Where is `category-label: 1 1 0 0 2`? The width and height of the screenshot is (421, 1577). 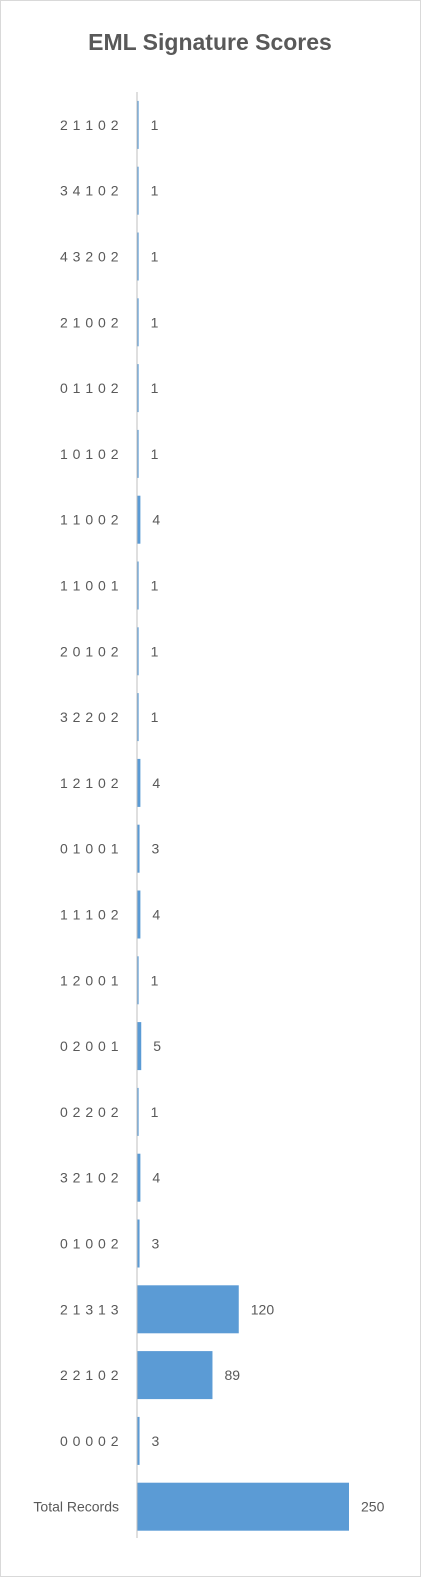 category-label: 1 1 0 0 2 is located at coordinates (89, 520).